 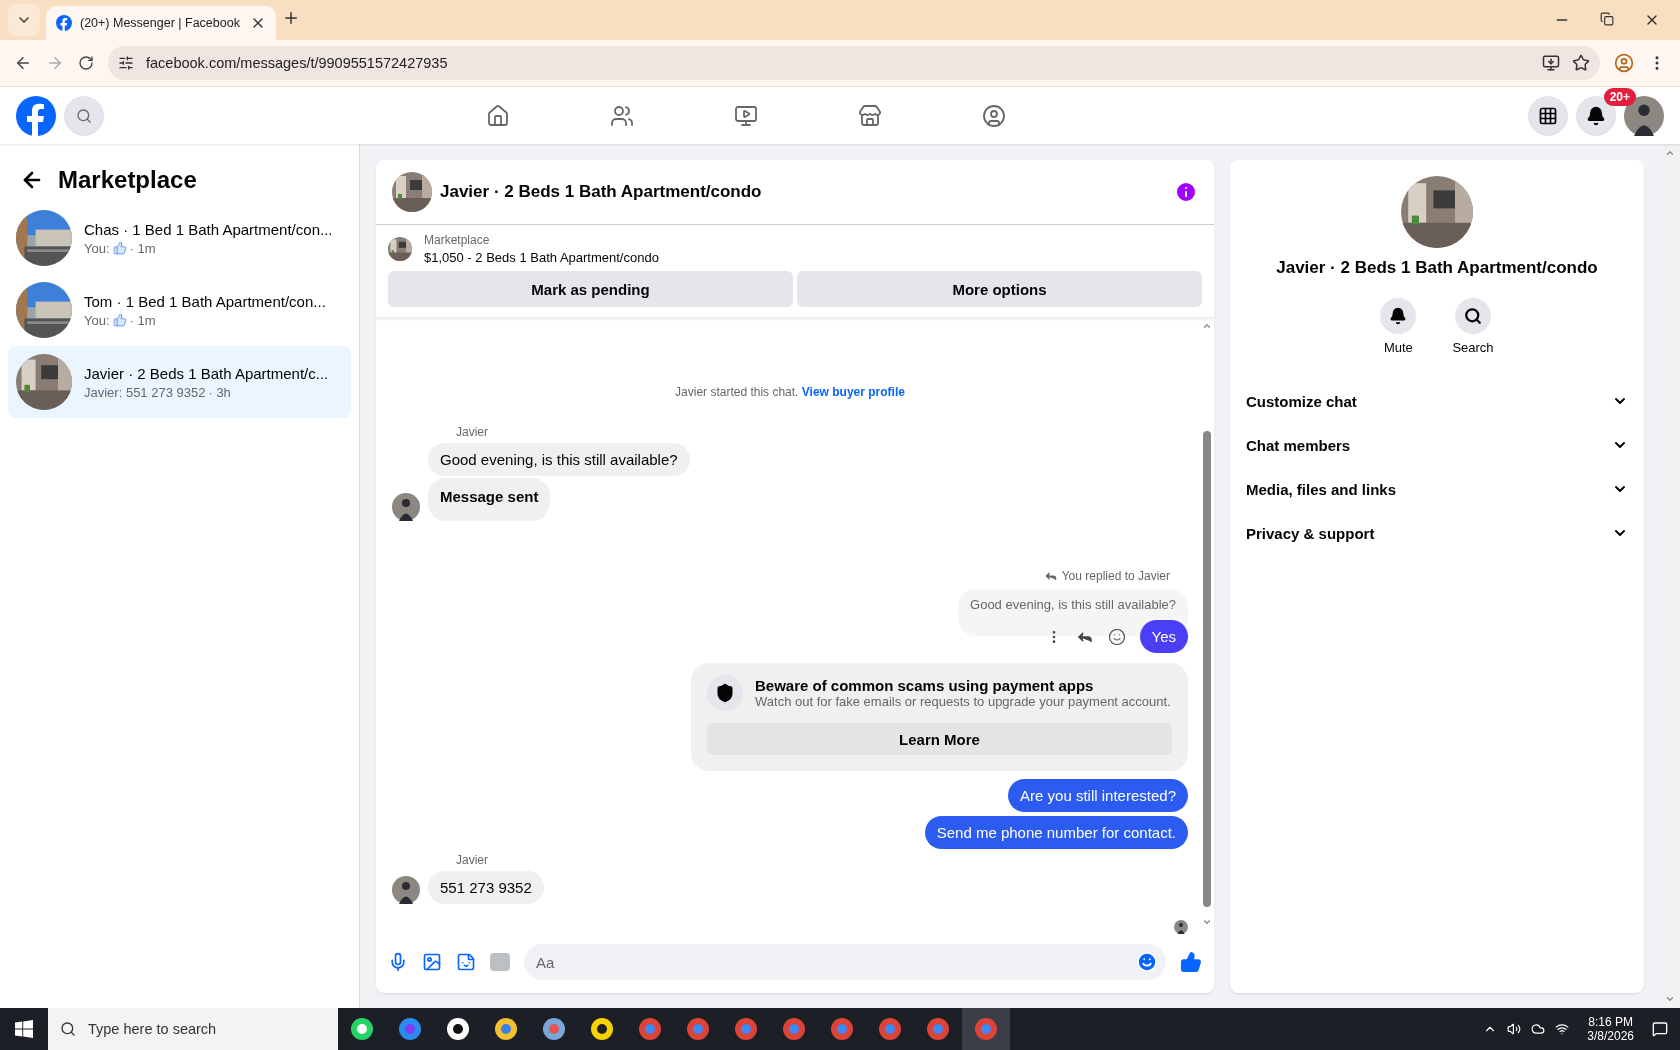 I want to click on conversation-item: Tom · 1 Bed 1 Bath Apartment/con... You: · 1m, so click(x=179, y=310).